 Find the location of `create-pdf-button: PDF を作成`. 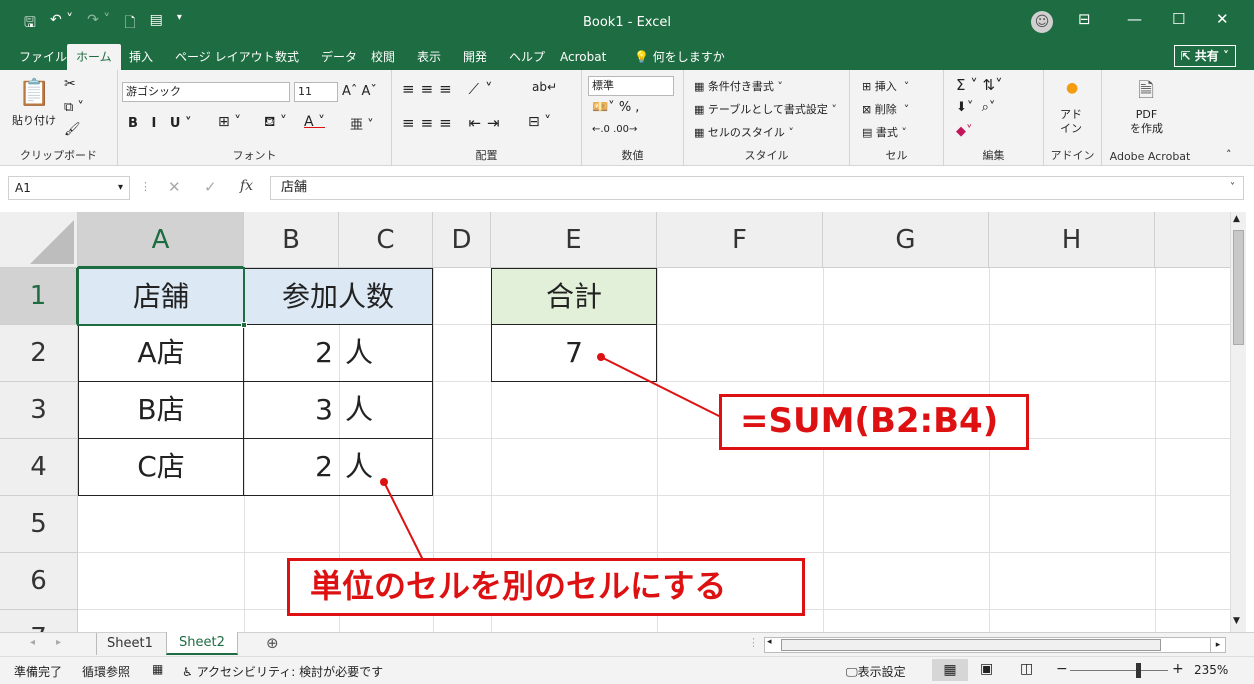

create-pdf-button: PDF を作成 is located at coordinates (1146, 122).